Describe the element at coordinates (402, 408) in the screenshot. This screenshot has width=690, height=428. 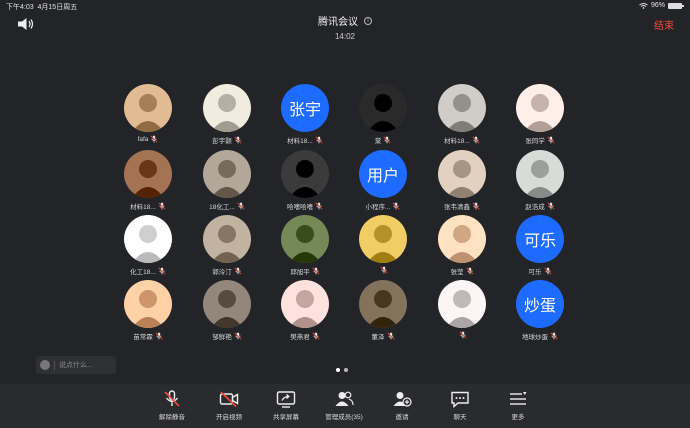
I see `toolbar-button-invite: 邀请` at that location.